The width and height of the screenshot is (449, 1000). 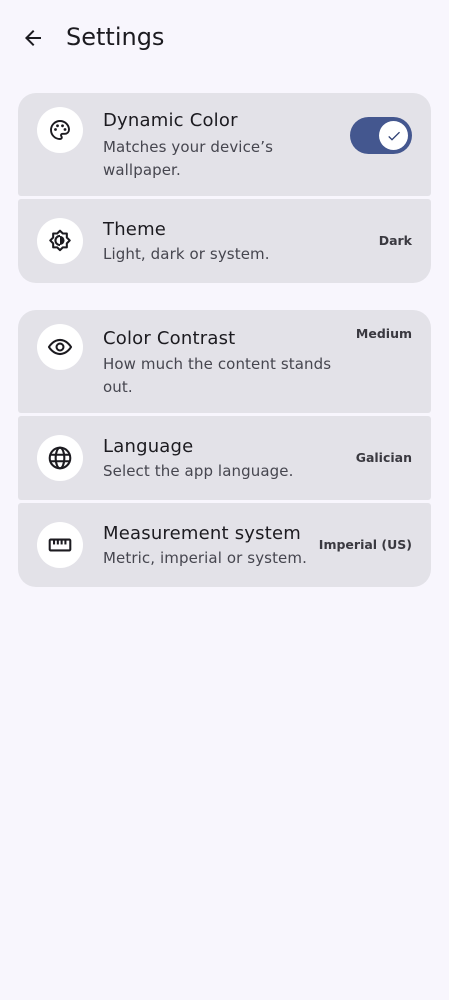 I want to click on setting-subtitle: How much the content stands out., so click(x=217, y=375).